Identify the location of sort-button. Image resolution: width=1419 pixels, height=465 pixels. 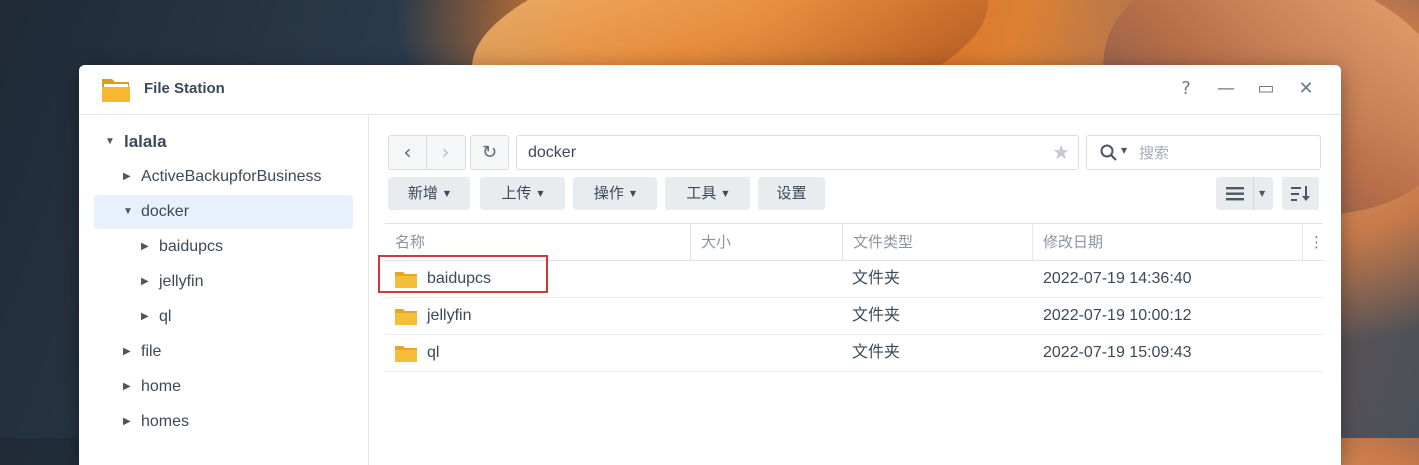
(1300, 193).